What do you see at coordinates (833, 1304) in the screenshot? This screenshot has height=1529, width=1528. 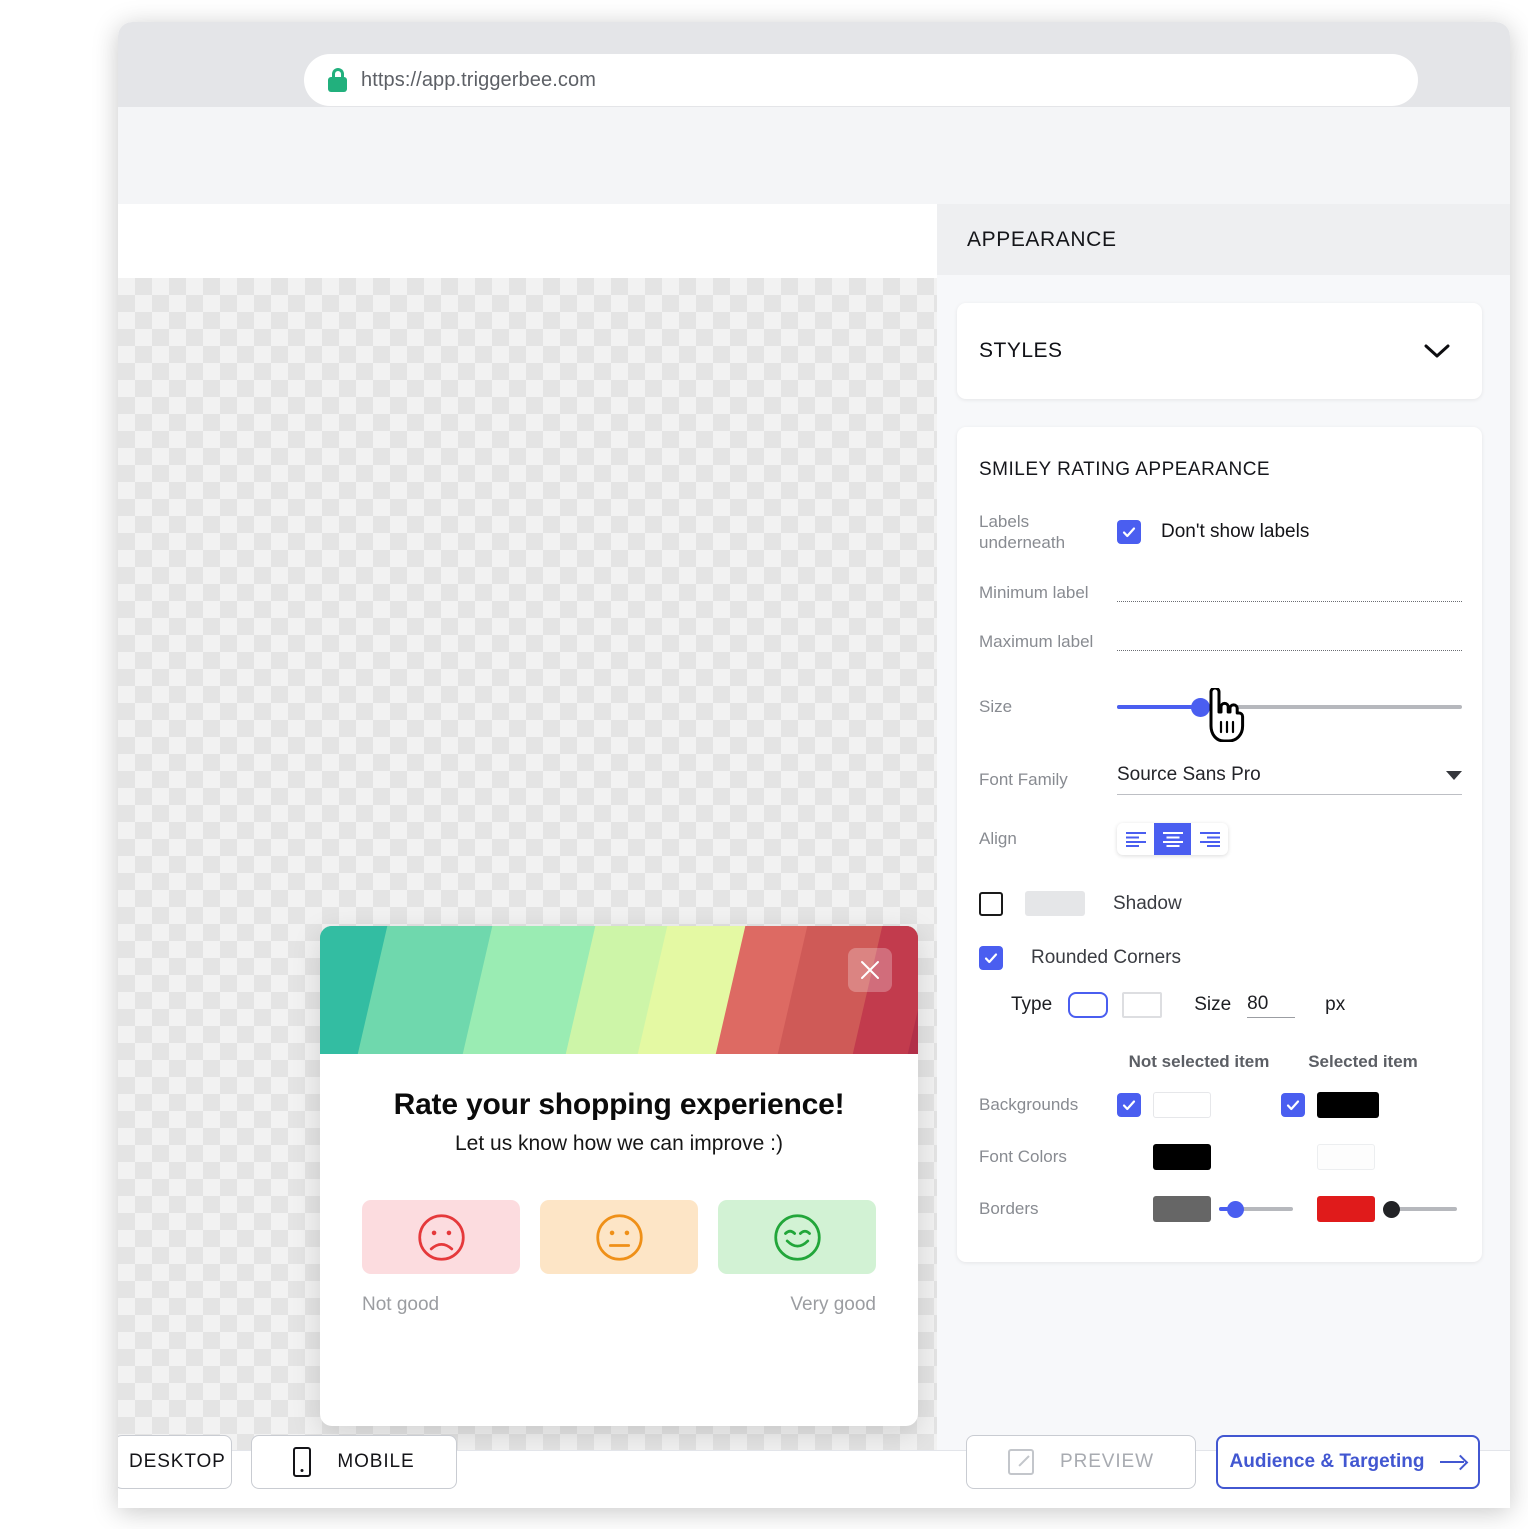 I see `max-scale-label: Very good` at bounding box center [833, 1304].